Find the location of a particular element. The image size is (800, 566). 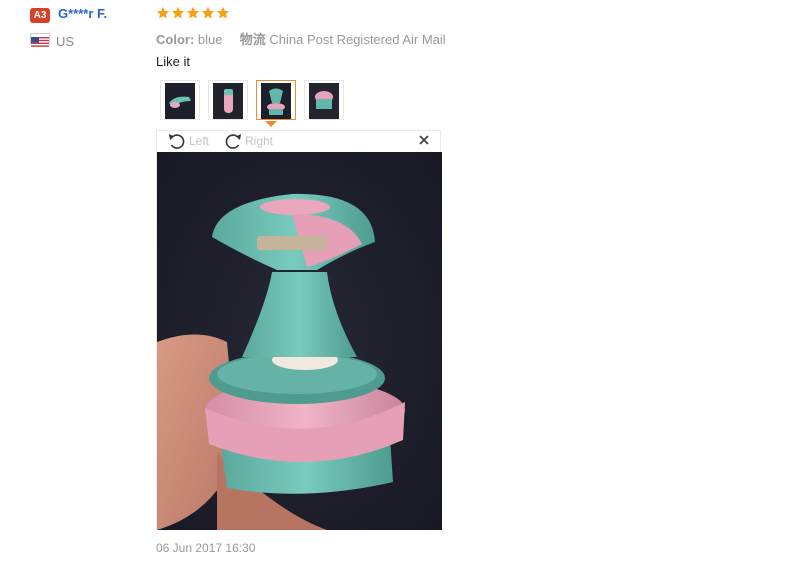

product-open-thumb-icon is located at coordinates (276, 101).